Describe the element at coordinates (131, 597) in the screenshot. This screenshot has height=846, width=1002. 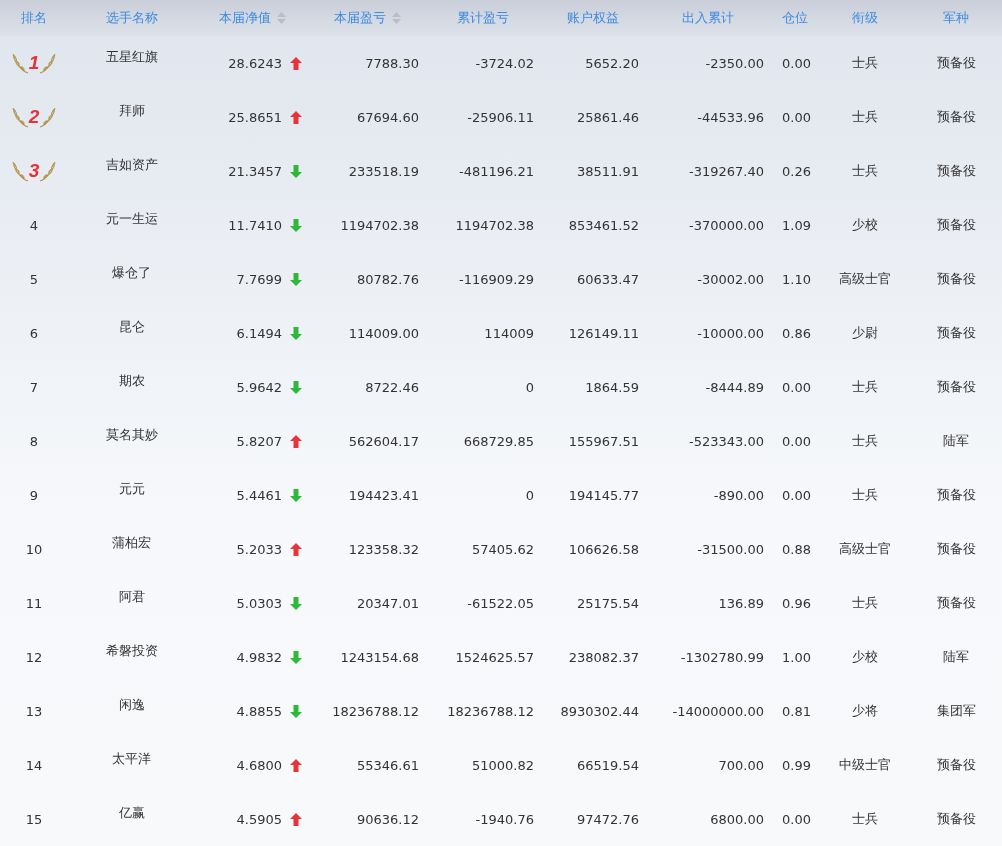
I see `player-name: 阿君` at that location.